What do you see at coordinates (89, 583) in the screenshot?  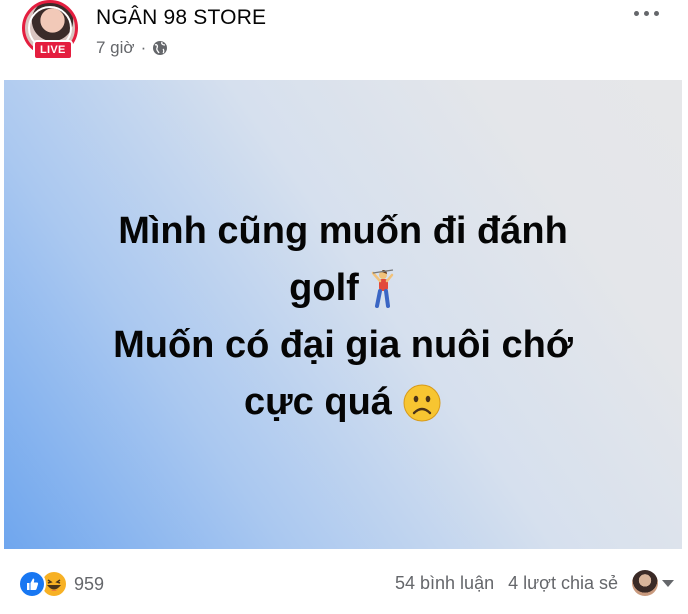 I see `reaction-count: 959` at bounding box center [89, 583].